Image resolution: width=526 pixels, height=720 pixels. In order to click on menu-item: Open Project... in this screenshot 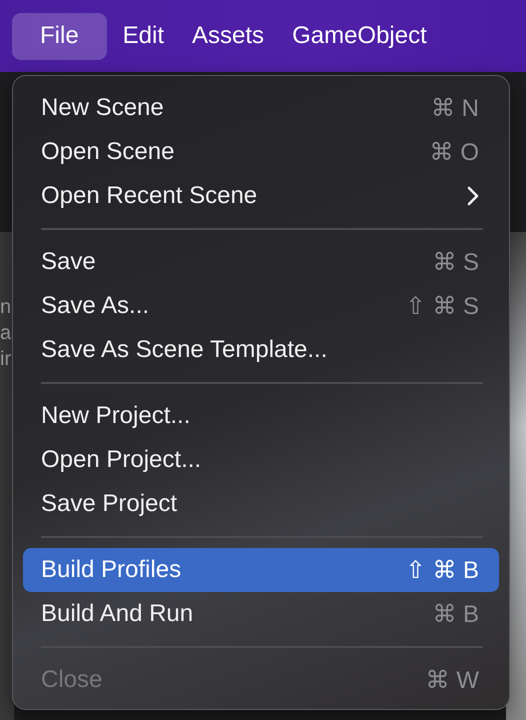, I will do `click(261, 460)`.